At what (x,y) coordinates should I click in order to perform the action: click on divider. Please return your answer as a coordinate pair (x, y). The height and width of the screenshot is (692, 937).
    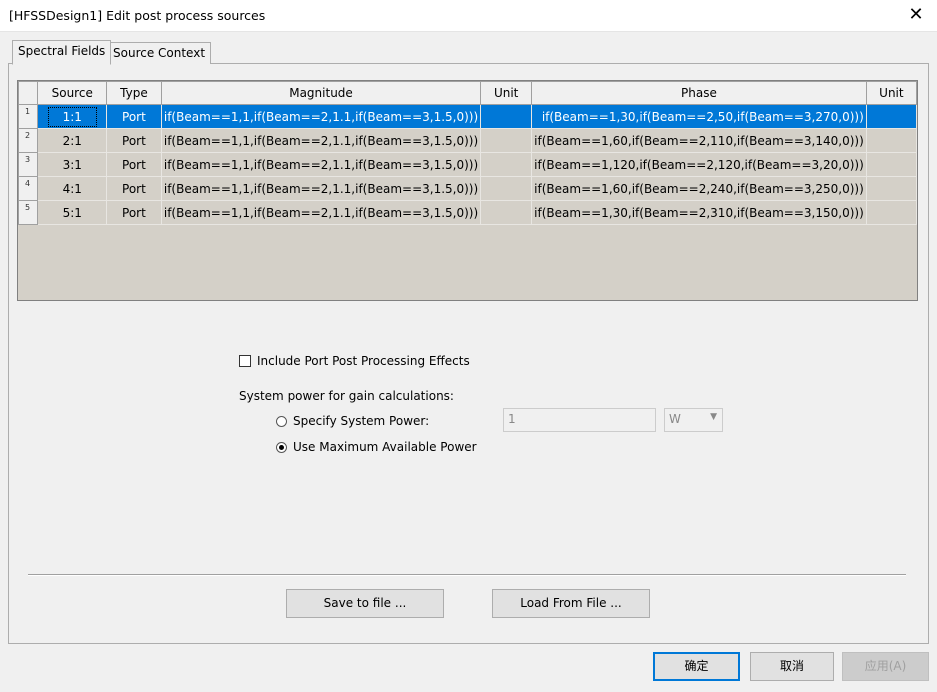
    Looking at the image, I should click on (467, 575).